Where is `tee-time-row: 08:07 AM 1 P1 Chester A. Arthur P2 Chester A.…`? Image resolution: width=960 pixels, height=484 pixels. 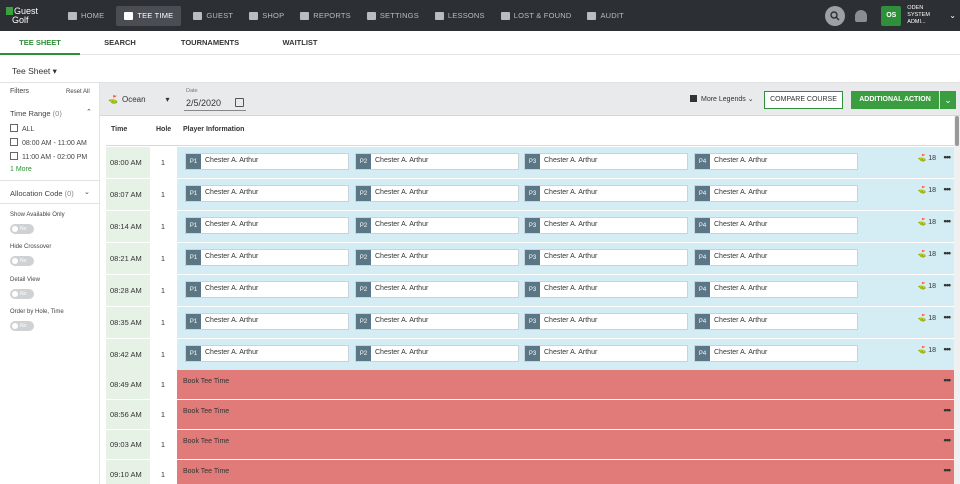
tee-time-row: 08:07 AM 1 P1 Chester A. Arthur P2 Chester A.… is located at coordinates (530, 195).